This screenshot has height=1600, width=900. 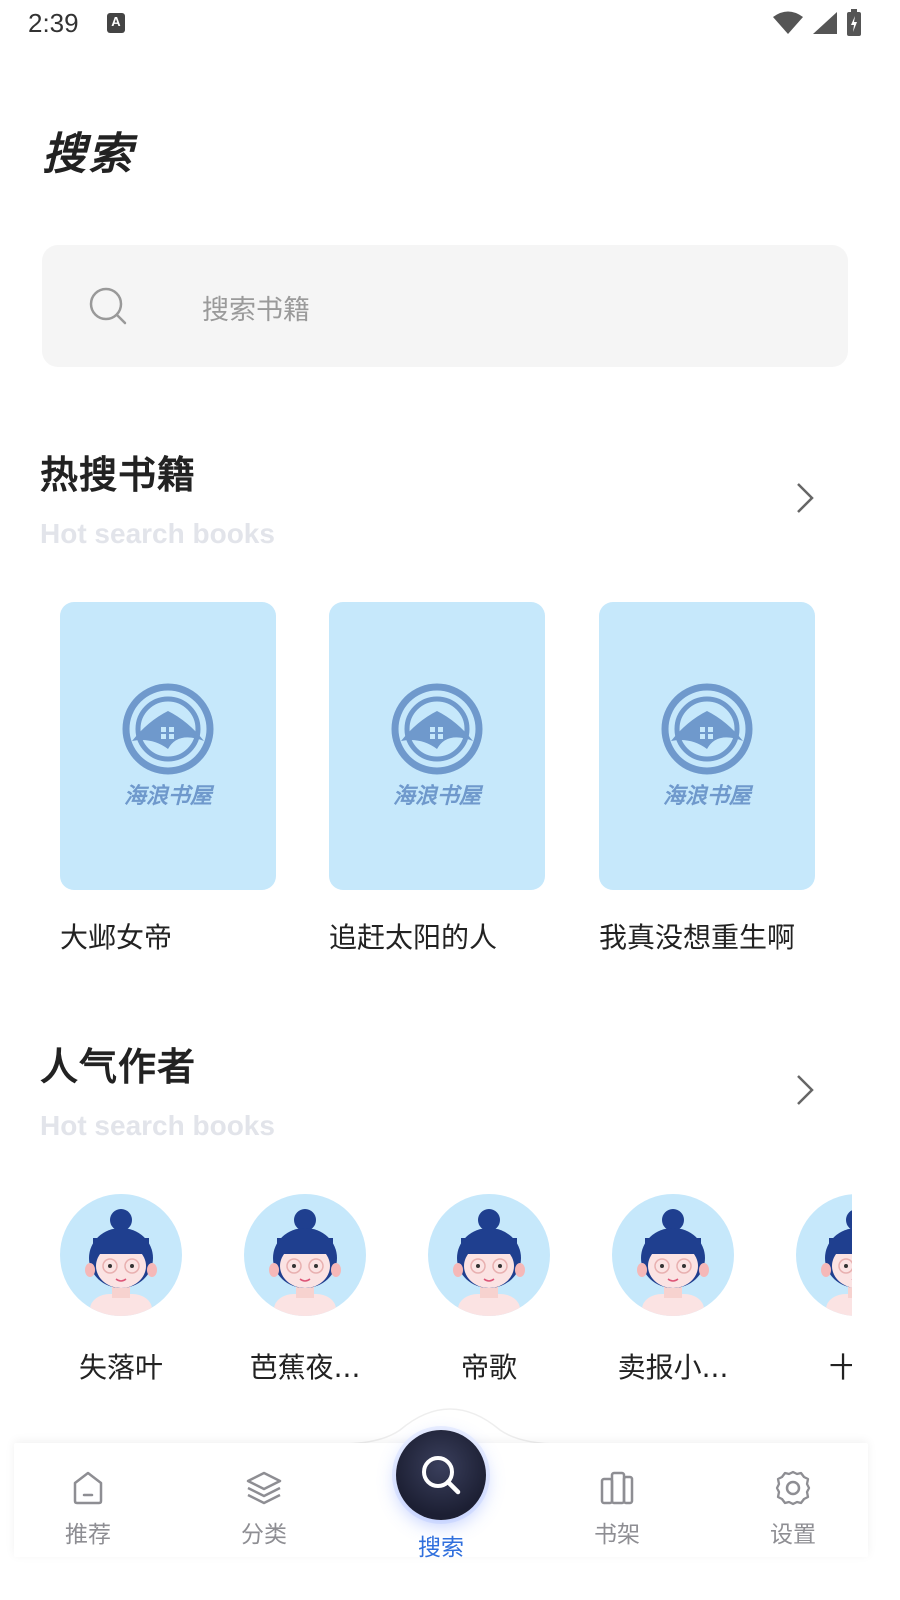 What do you see at coordinates (793, 1509) in the screenshot?
I see `nav-item-settings: 设置` at bounding box center [793, 1509].